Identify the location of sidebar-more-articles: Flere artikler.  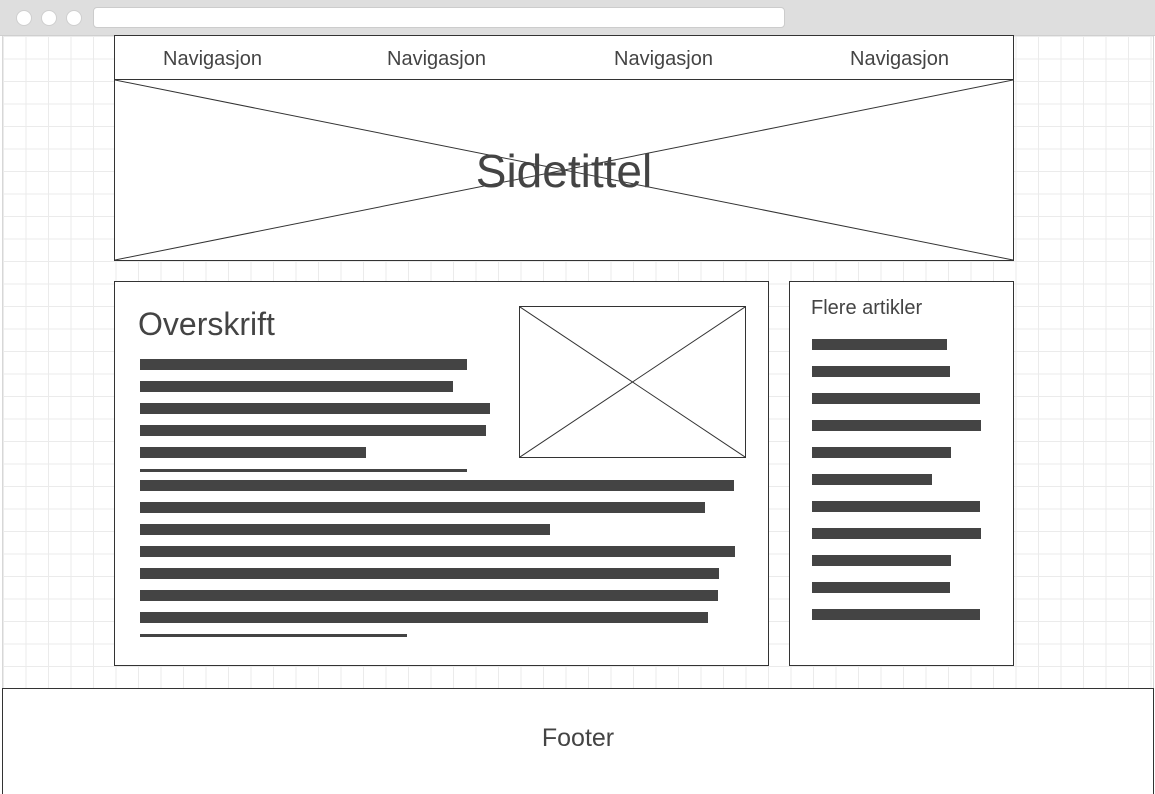
(901, 473).